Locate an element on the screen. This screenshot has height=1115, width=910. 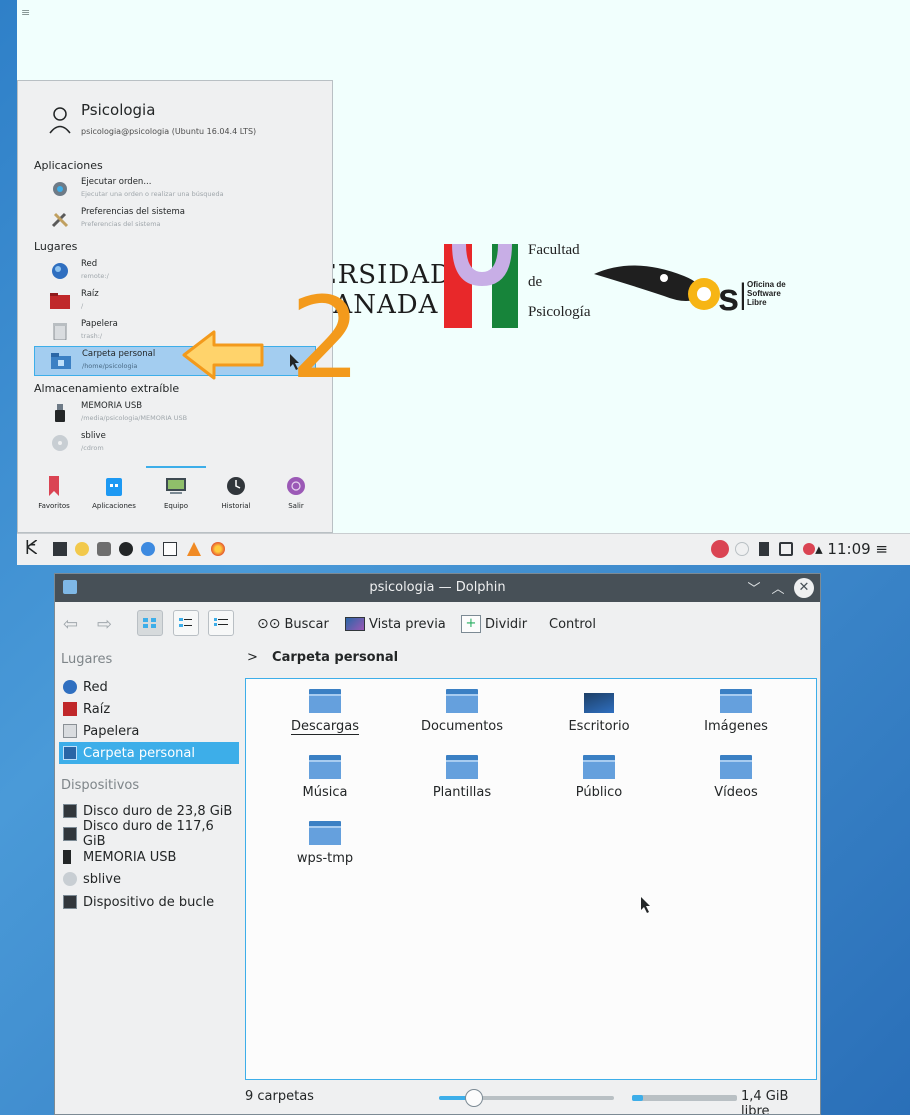
back-button: ⇦ is located at coordinates (70, 624).